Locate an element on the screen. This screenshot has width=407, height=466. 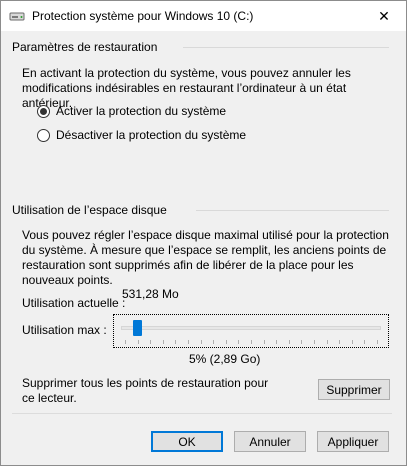
current-usage-value: 531,28 Mo is located at coordinates (150, 294).